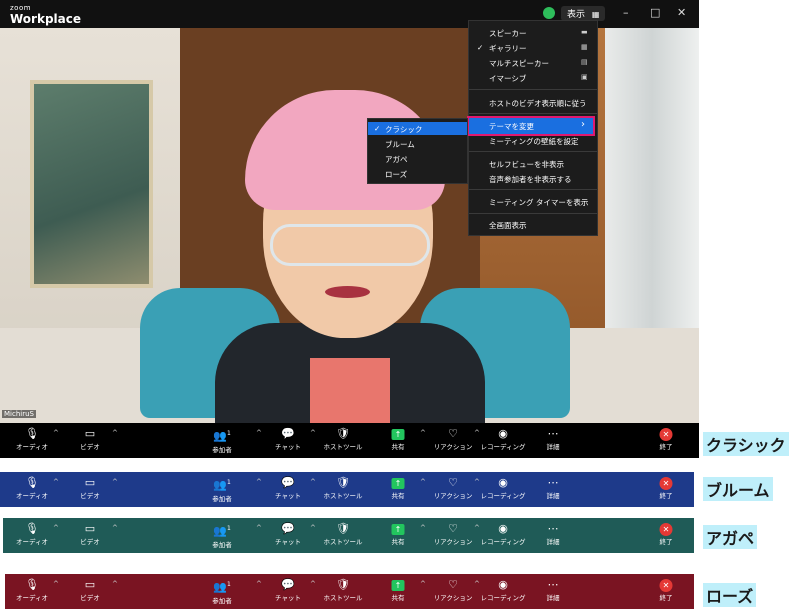  What do you see at coordinates (681, 12) in the screenshot?
I see `close-window-button: ✕` at bounding box center [681, 12].